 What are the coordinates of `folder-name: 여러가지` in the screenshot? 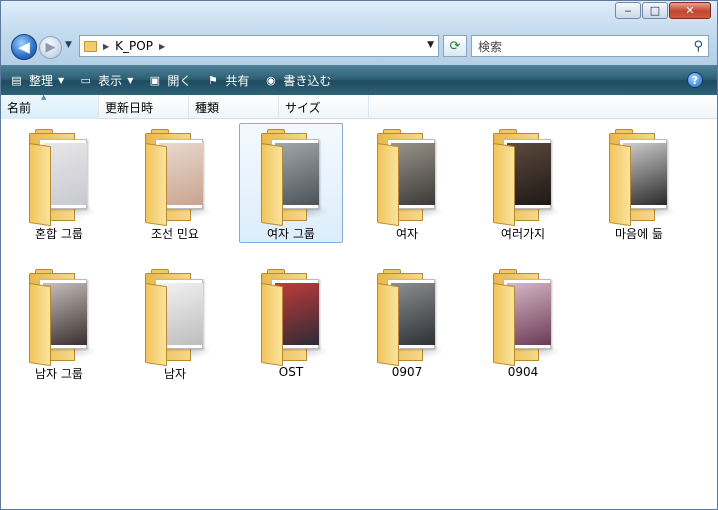 It's located at (523, 234).